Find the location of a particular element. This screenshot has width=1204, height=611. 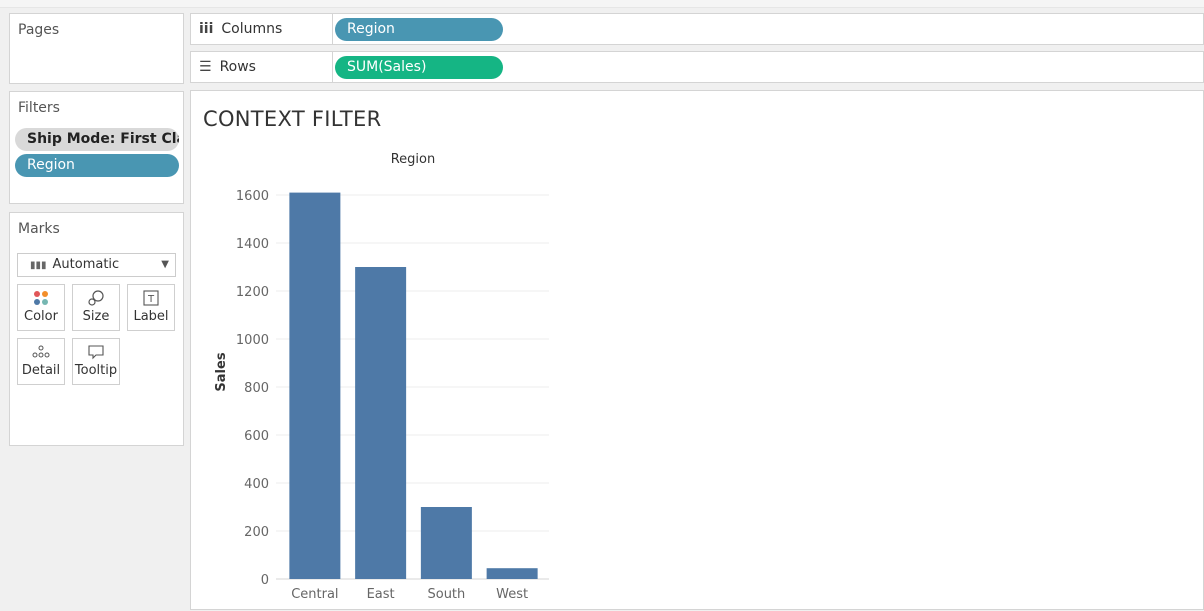

y-tick-label: 0 is located at coordinates (265, 580).